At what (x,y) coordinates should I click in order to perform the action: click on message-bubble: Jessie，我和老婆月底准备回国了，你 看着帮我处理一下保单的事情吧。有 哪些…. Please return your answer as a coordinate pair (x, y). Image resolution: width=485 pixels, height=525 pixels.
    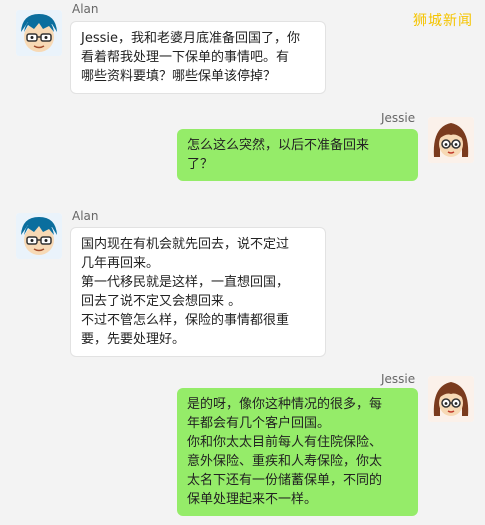
    Looking at the image, I should click on (198, 57).